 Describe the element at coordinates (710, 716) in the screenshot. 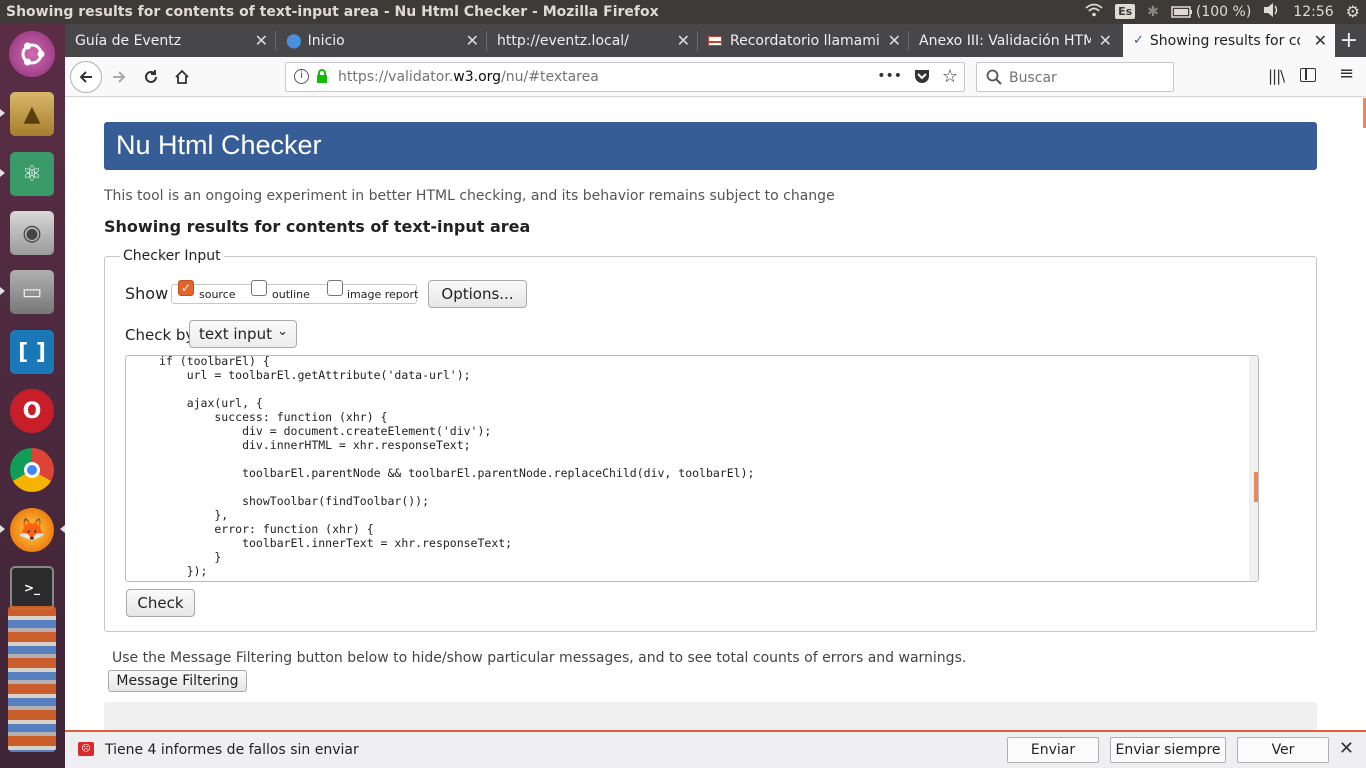

I see `results-area` at that location.